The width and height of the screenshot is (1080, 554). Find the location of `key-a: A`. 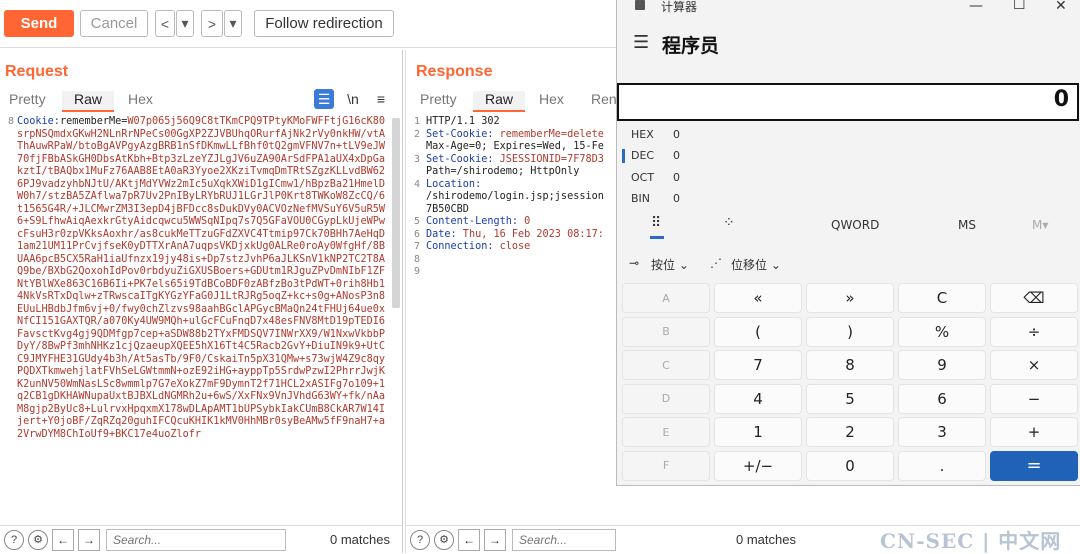

key-a: A is located at coordinates (666, 298).